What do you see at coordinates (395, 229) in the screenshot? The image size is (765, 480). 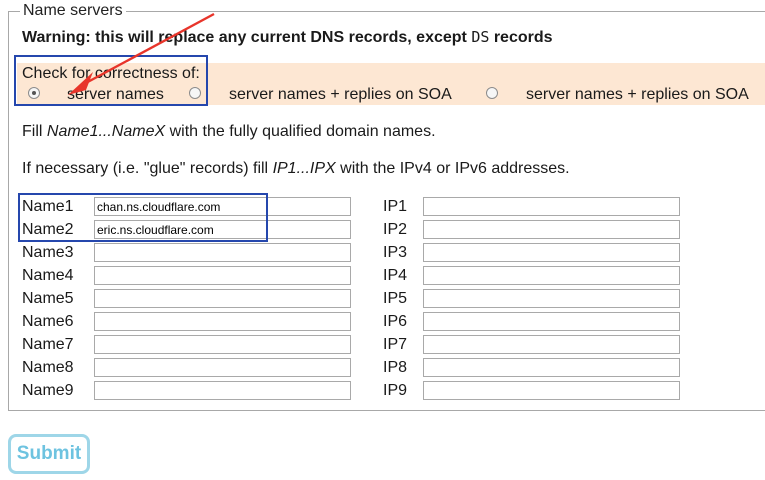 I see `ip-label: IP2` at bounding box center [395, 229].